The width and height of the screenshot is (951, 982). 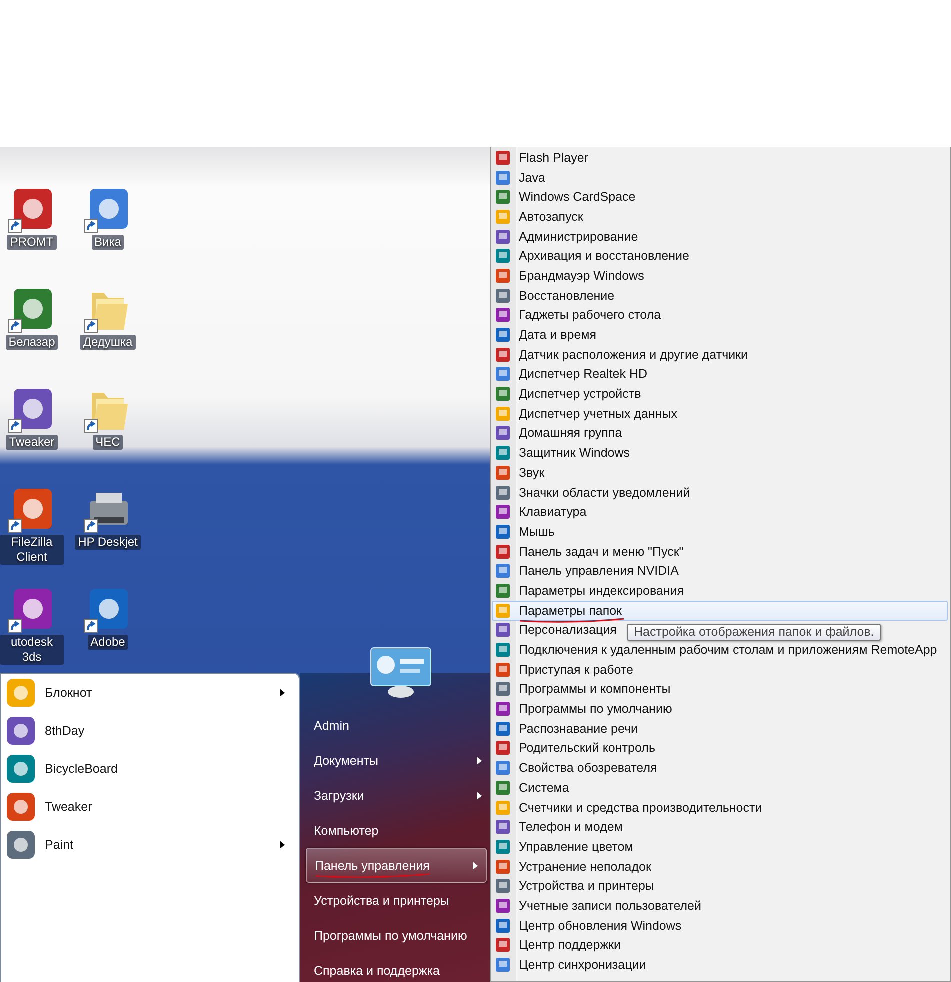 What do you see at coordinates (521, 178) in the screenshot?
I see `menu-item: Java` at bounding box center [521, 178].